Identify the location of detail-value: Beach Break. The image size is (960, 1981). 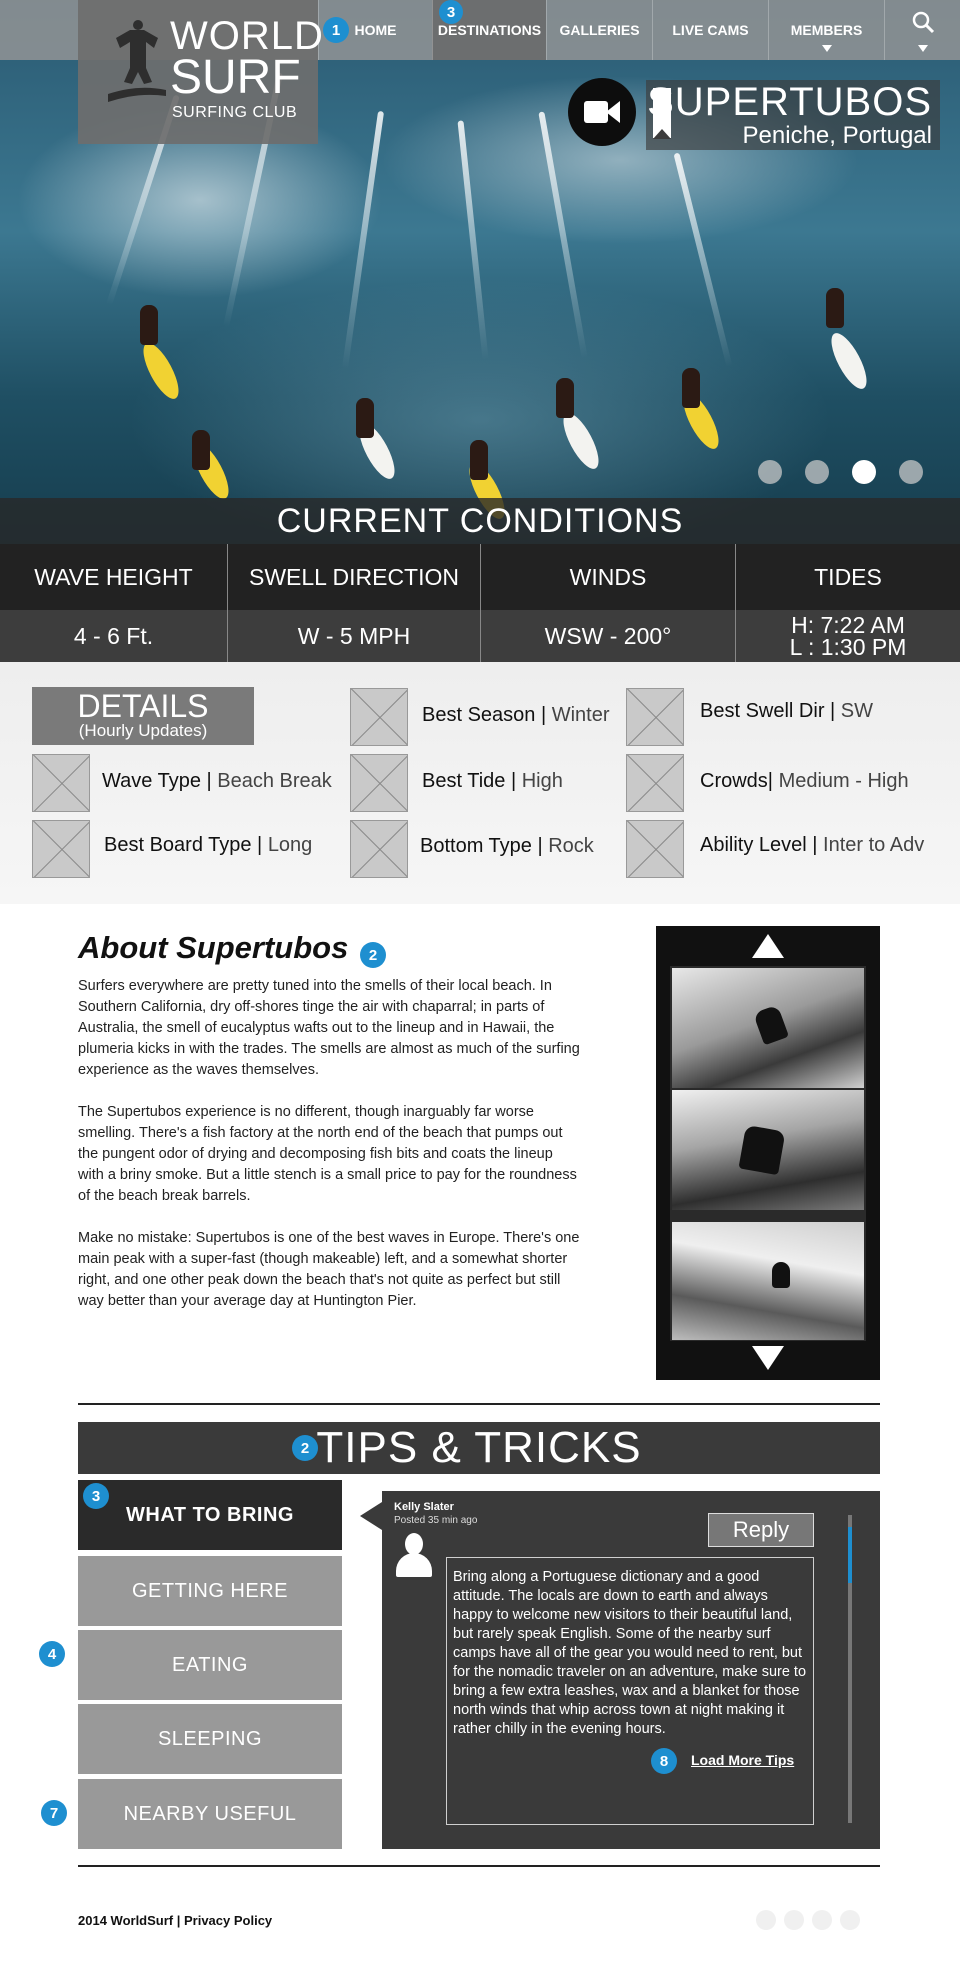
(274, 781).